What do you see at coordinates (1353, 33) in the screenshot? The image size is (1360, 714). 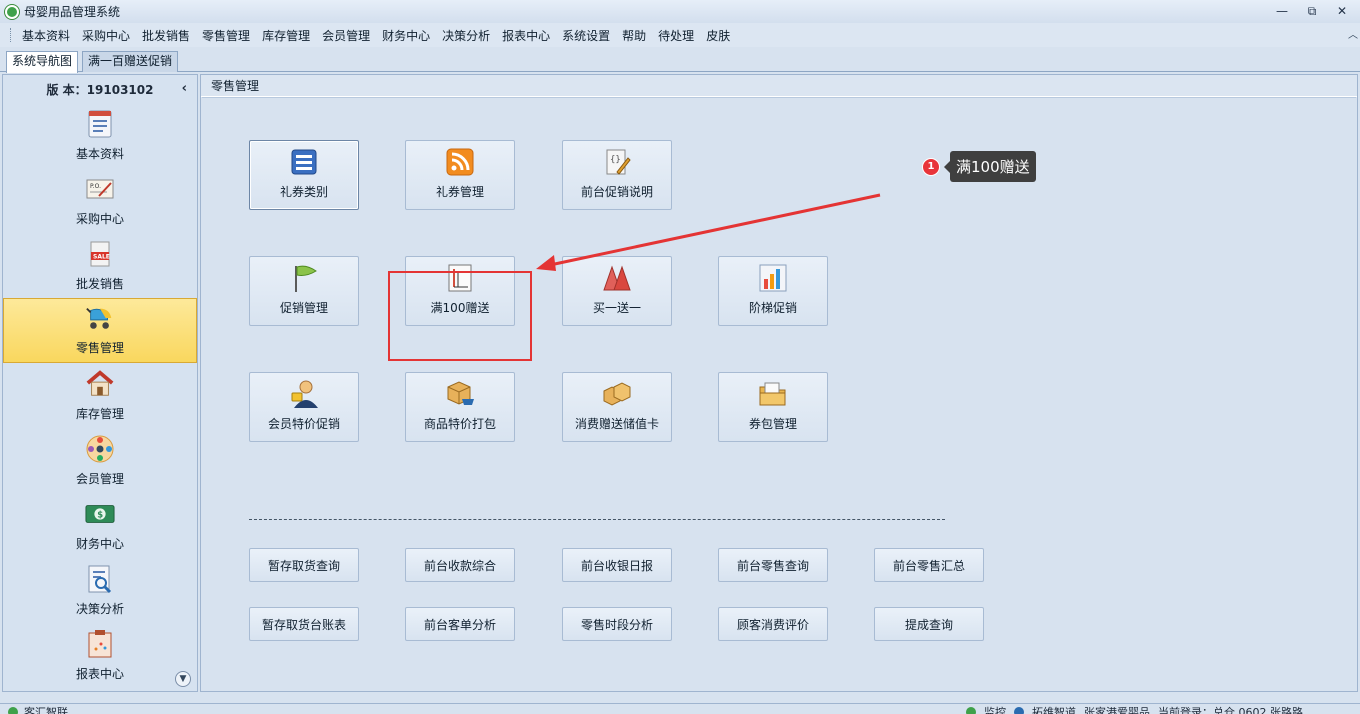 I see `chevron-up-icon: ︿` at bounding box center [1353, 33].